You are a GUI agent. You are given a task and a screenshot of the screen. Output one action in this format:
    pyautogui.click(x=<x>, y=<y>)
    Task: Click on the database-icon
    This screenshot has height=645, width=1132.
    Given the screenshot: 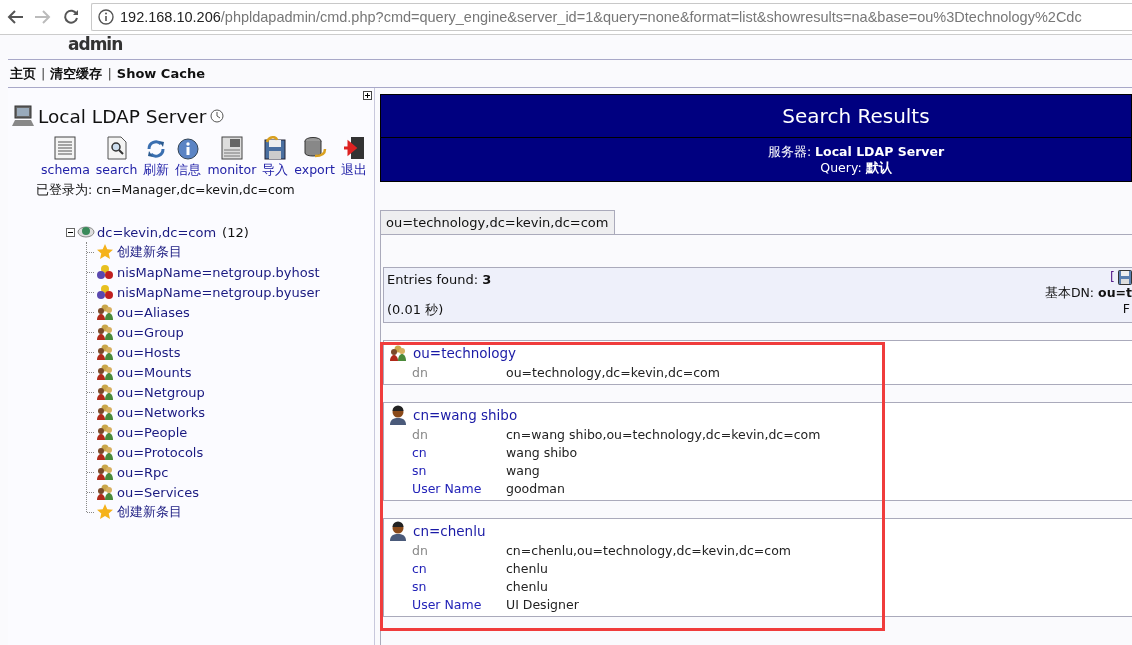 What is the action you would take?
    pyautogui.click(x=314, y=148)
    